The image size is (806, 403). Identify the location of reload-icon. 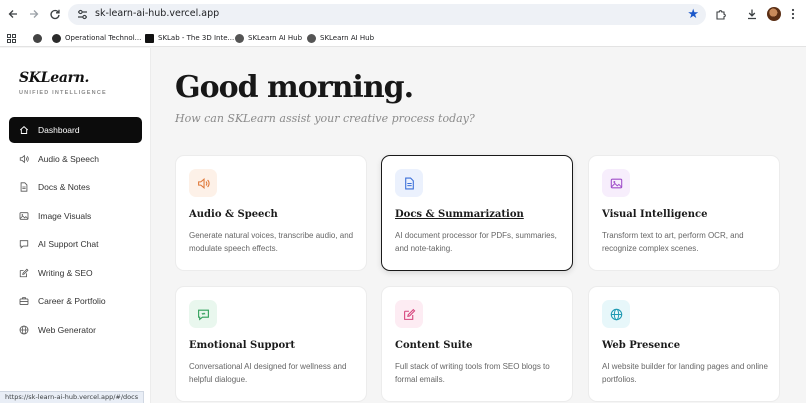
(55, 14).